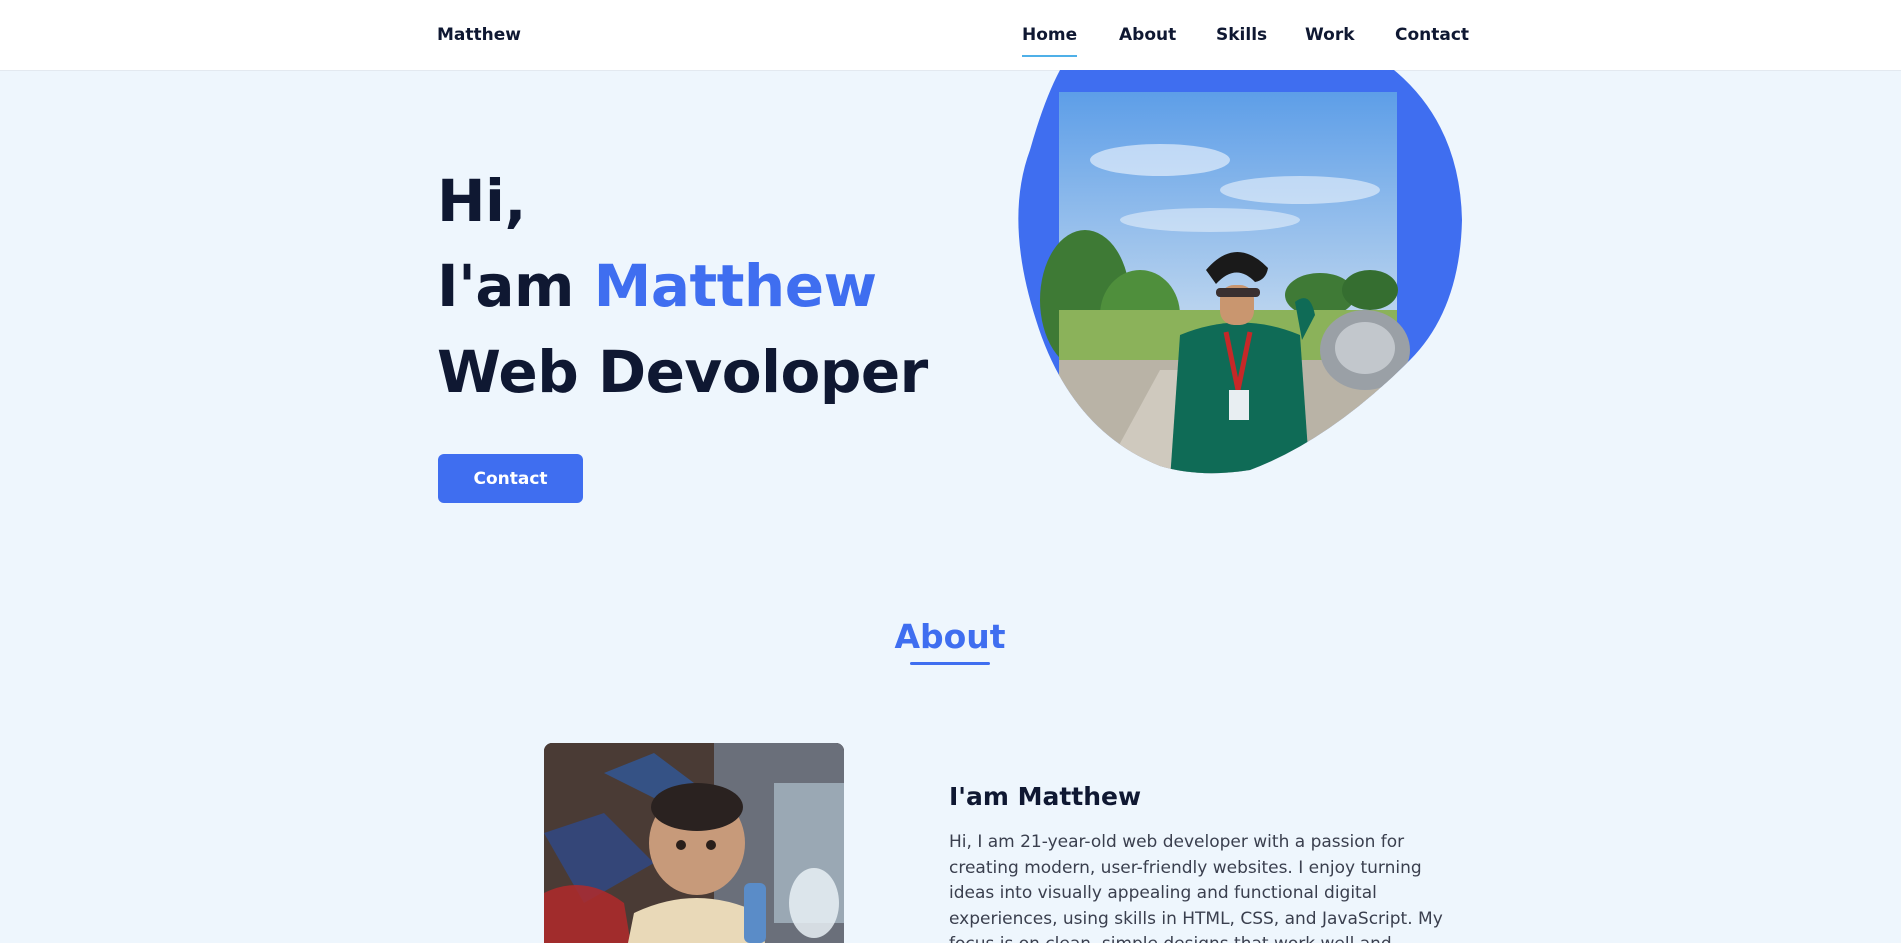 The image size is (1901, 943). I want to click on childhood-photo-icon, so click(694, 843).